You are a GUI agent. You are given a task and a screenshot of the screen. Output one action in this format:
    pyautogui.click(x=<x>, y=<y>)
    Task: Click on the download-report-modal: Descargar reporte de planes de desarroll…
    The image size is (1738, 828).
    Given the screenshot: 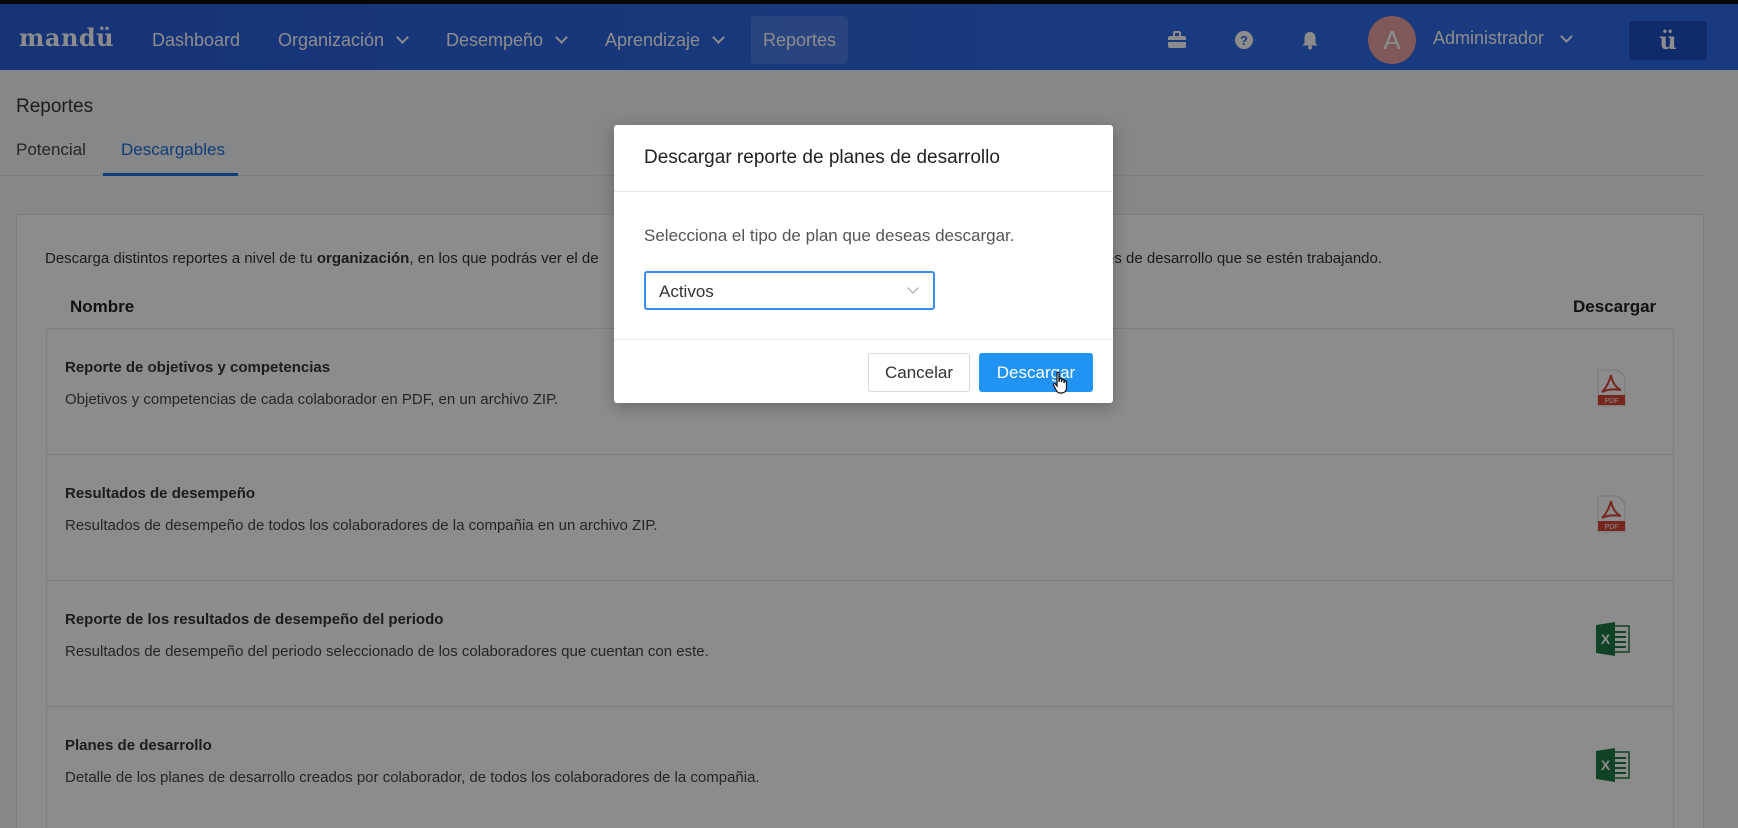 What is the action you would take?
    pyautogui.click(x=863, y=264)
    